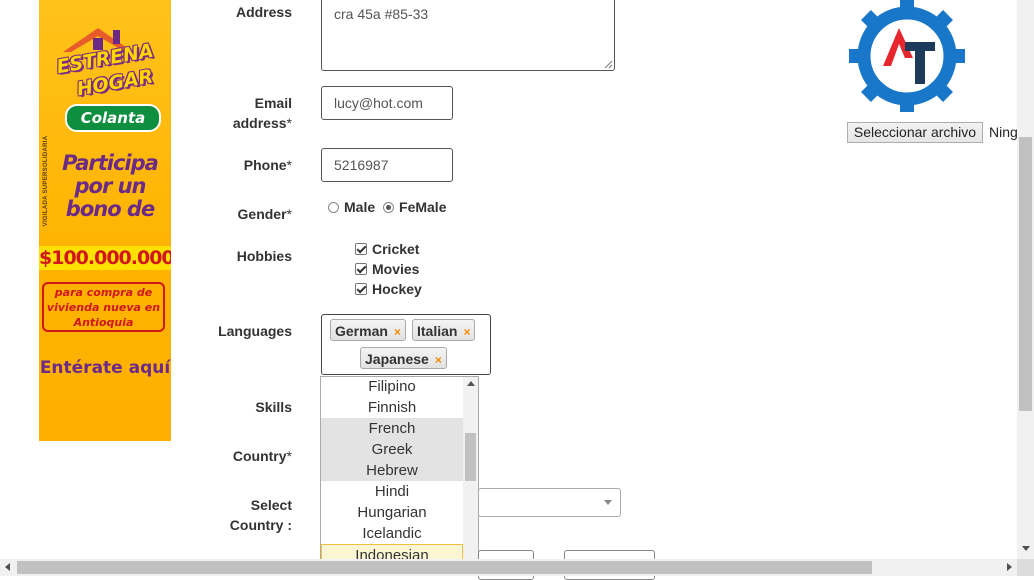  I want to click on hobby-cricket-label: Cricket, so click(396, 249).